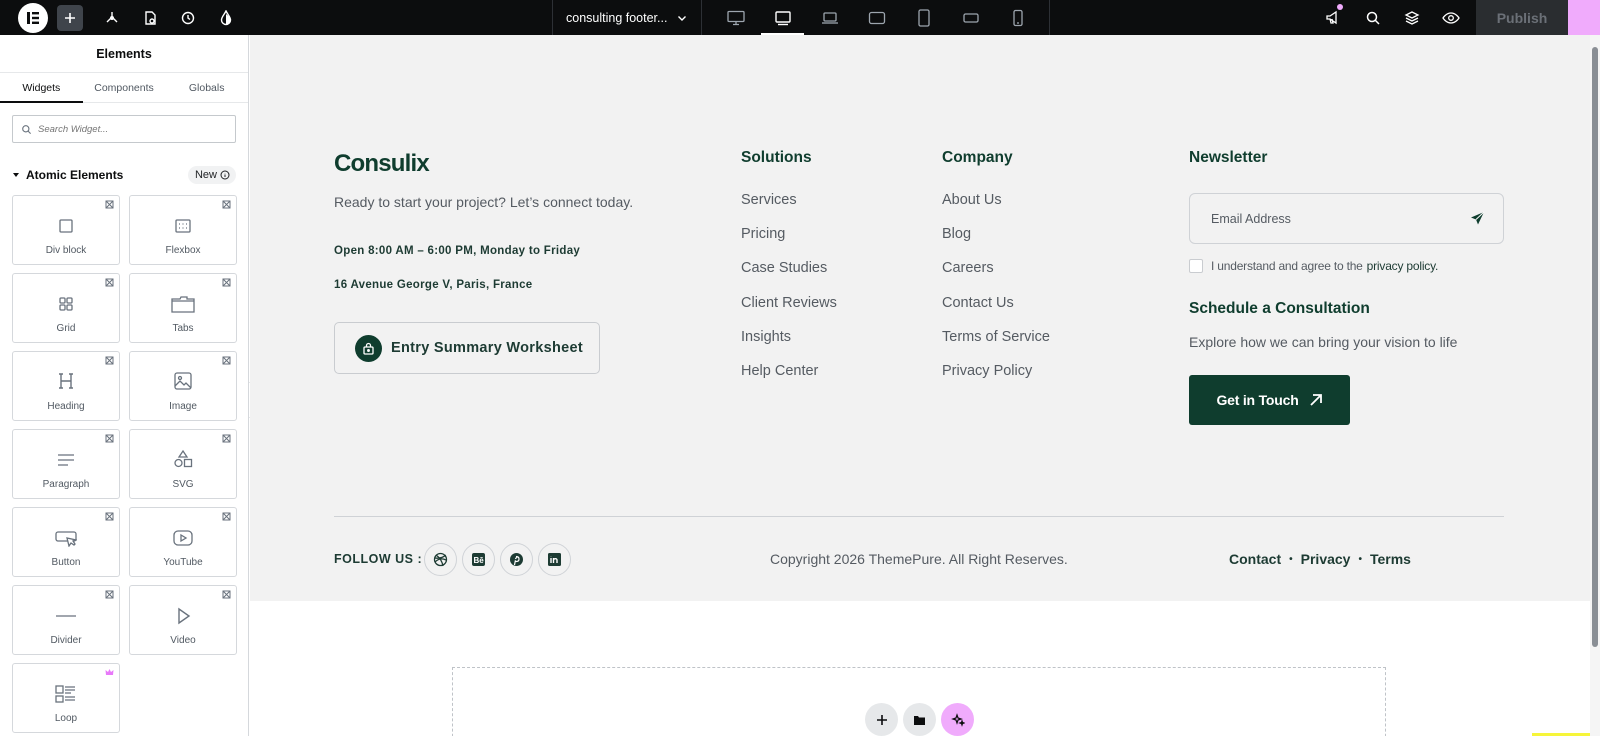 Image resolution: width=1600 pixels, height=736 pixels. What do you see at coordinates (970, 17) in the screenshot?
I see `device-mobile-landscape-button` at bounding box center [970, 17].